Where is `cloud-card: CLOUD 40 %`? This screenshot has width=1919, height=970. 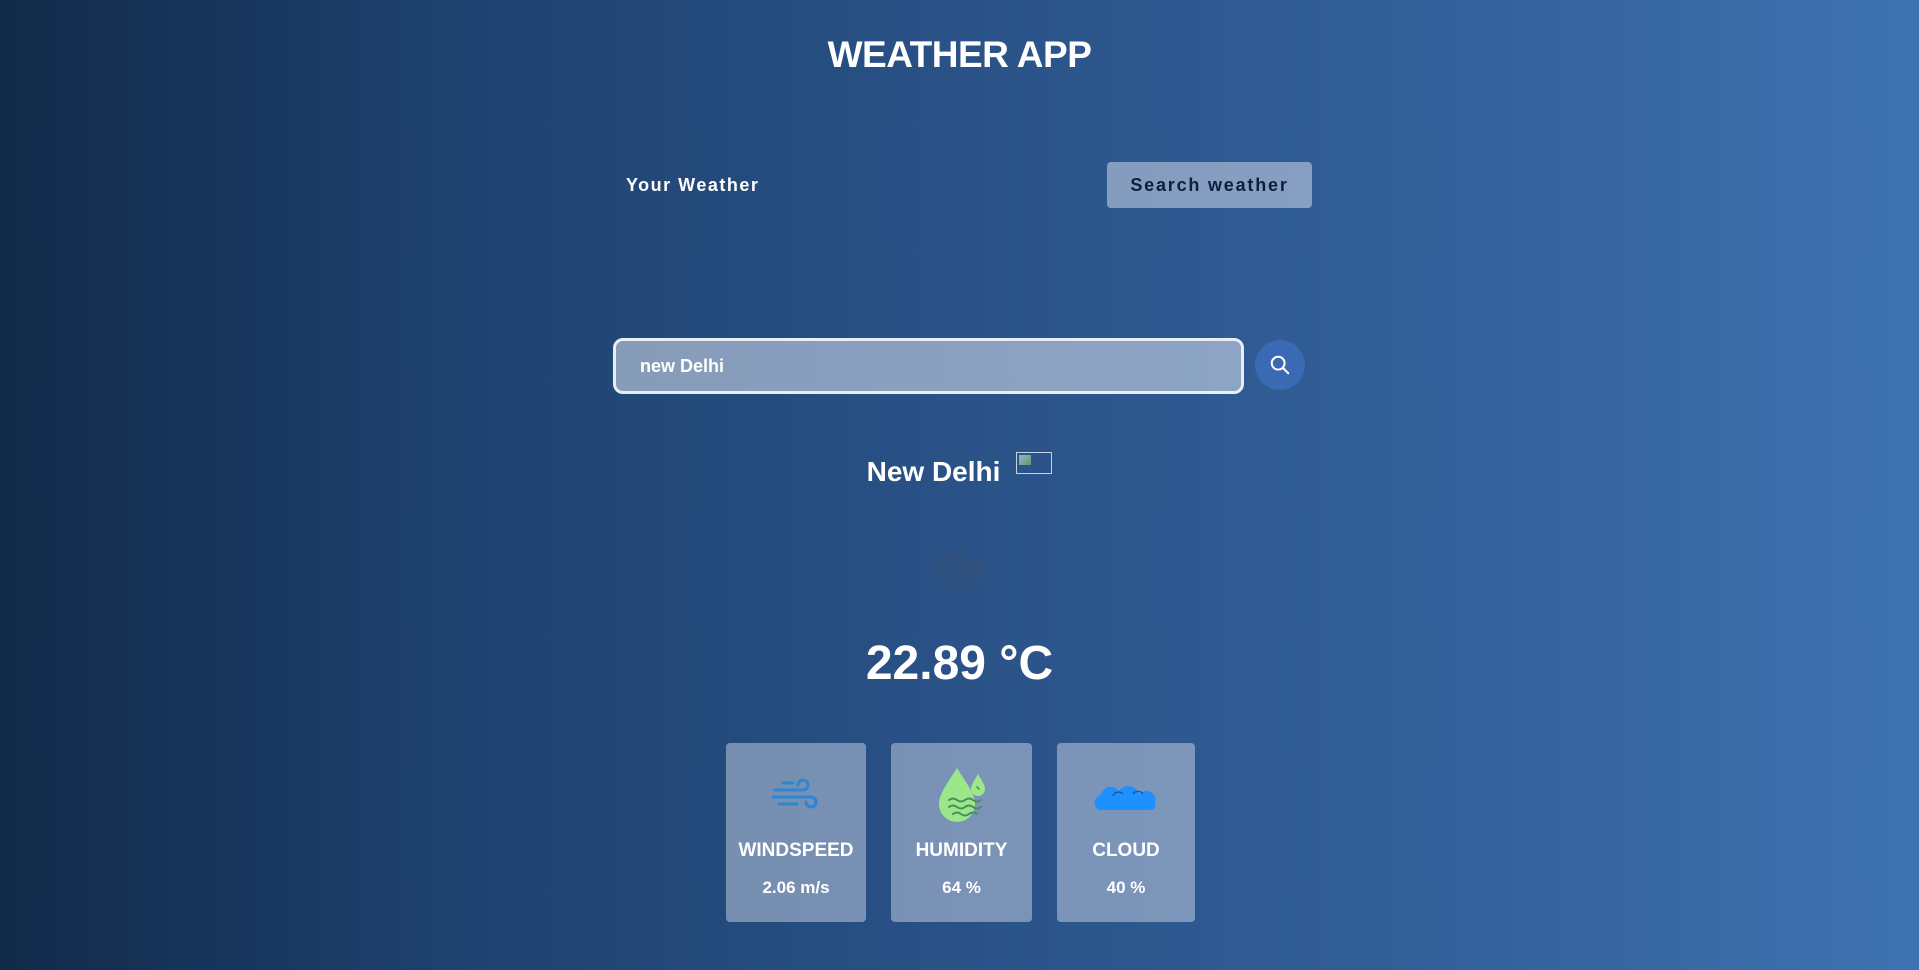
cloud-card: CLOUD 40 % is located at coordinates (1126, 832).